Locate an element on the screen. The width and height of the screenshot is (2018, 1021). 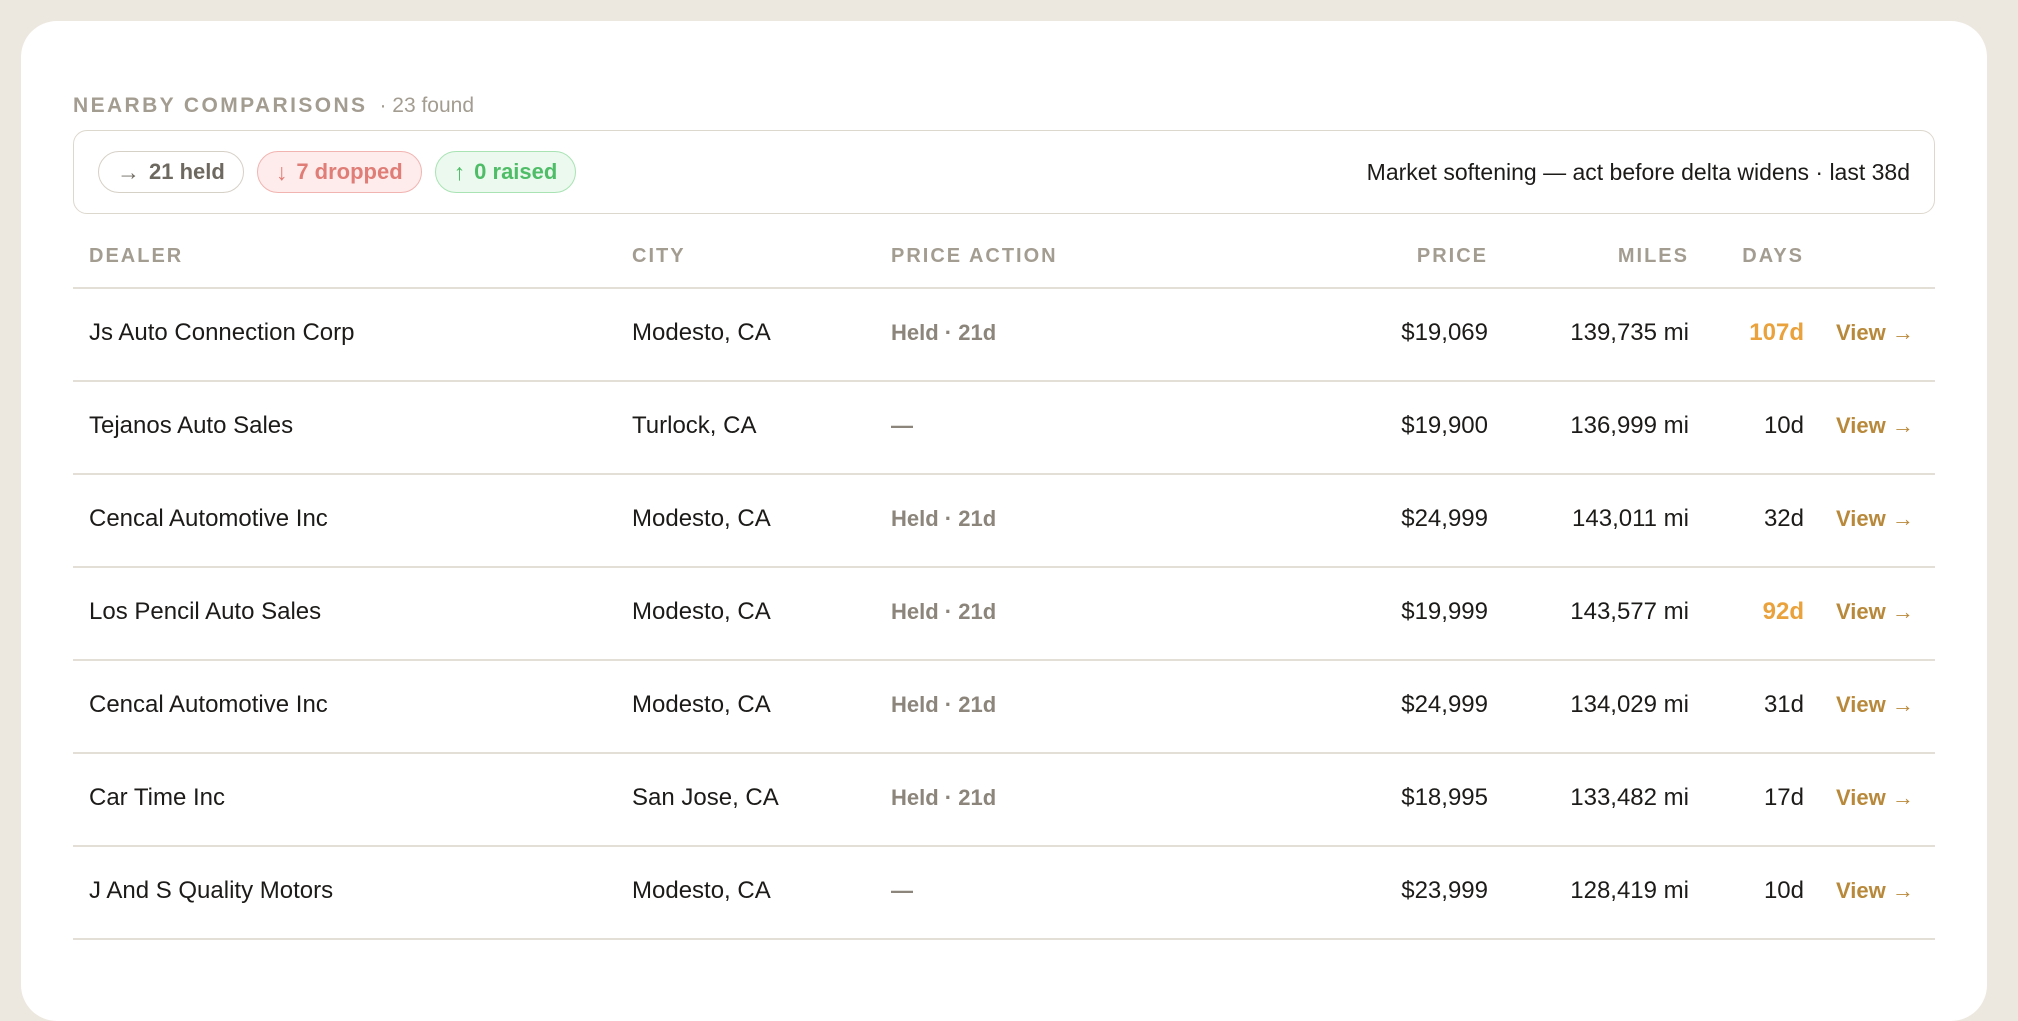
days-on-market: 31d is located at coordinates (1783, 704).